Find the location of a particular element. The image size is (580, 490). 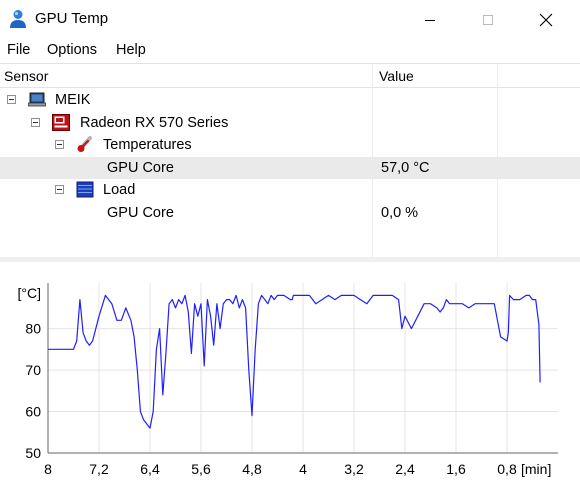

window-title: GPU Temp is located at coordinates (72, 18).